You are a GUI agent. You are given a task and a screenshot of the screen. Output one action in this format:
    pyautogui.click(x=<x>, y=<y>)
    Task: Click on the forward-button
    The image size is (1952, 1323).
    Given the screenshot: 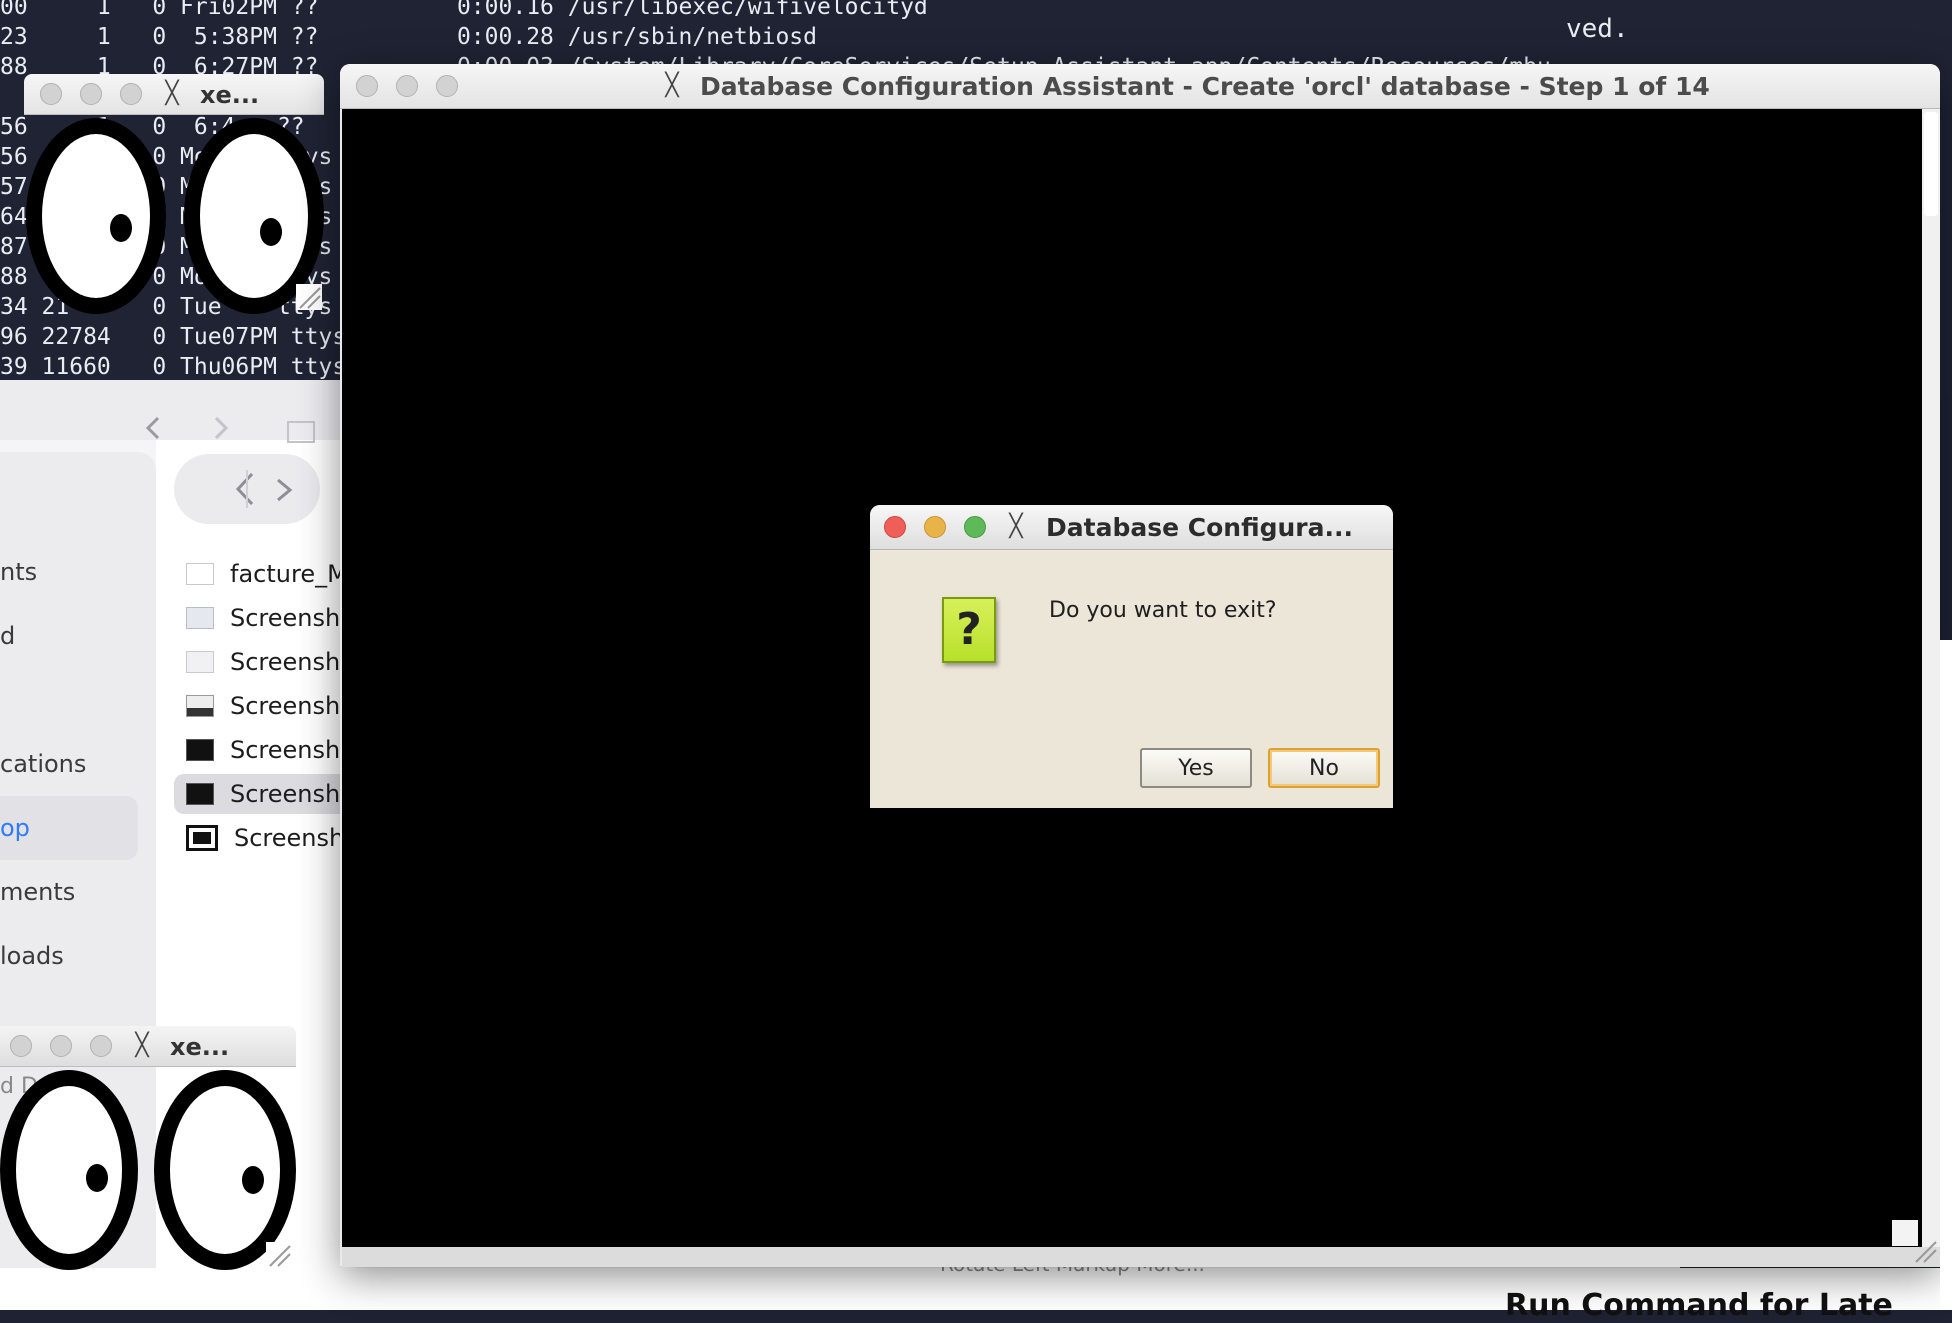 What is the action you would take?
    pyautogui.click(x=282, y=490)
    